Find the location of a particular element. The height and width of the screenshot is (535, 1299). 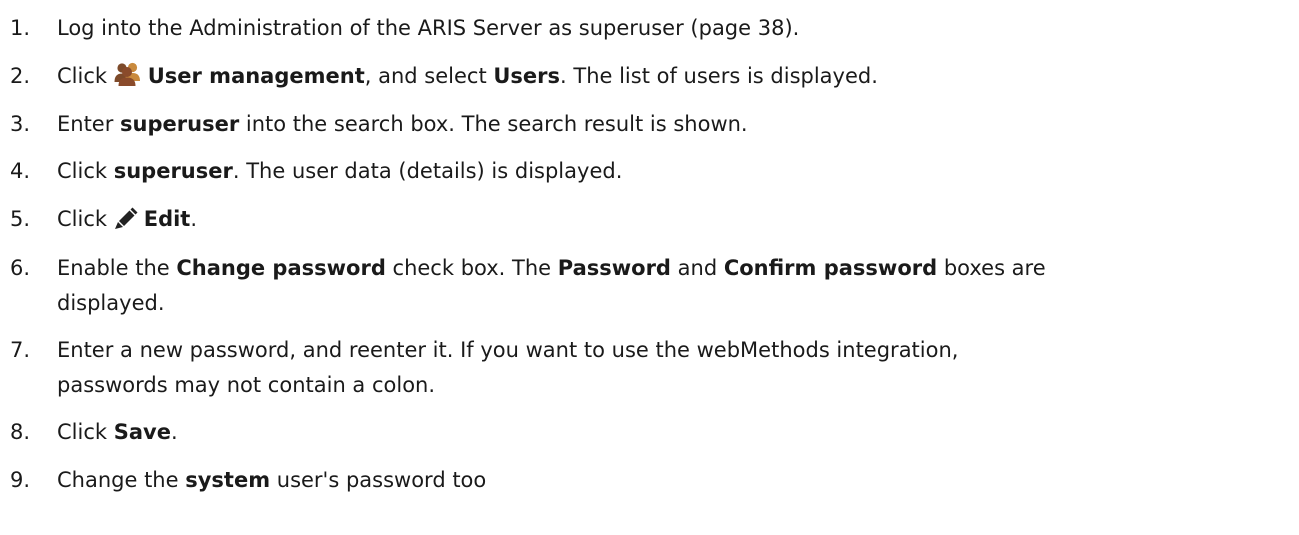

users-group-icon is located at coordinates (128, 74).